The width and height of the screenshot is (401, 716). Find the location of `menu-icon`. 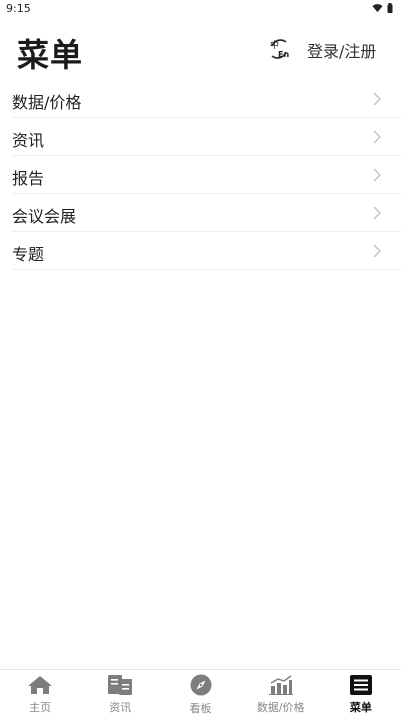

menu-icon is located at coordinates (360, 684).